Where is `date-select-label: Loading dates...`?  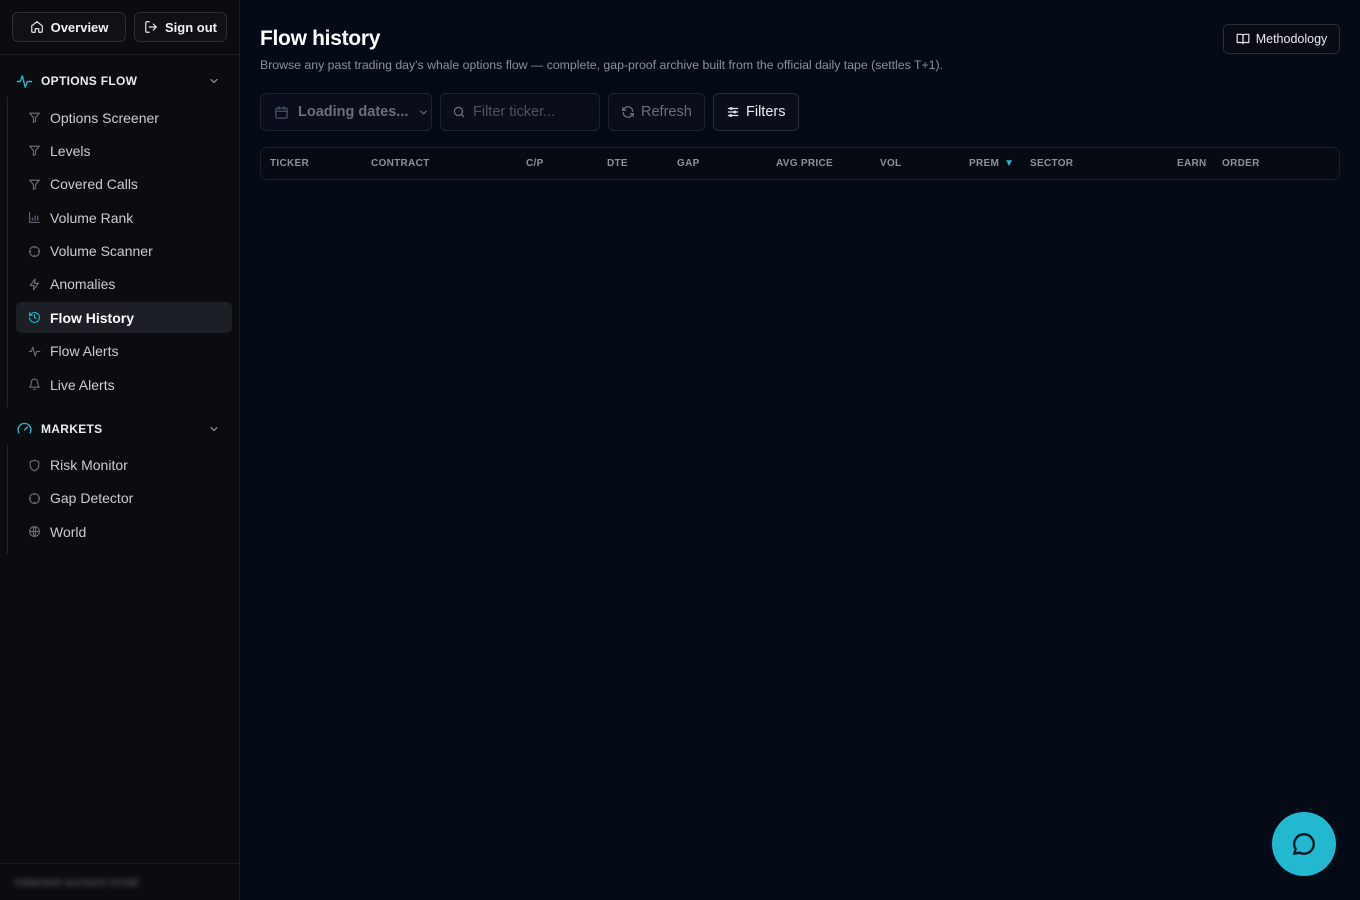 date-select-label: Loading dates... is located at coordinates (353, 112).